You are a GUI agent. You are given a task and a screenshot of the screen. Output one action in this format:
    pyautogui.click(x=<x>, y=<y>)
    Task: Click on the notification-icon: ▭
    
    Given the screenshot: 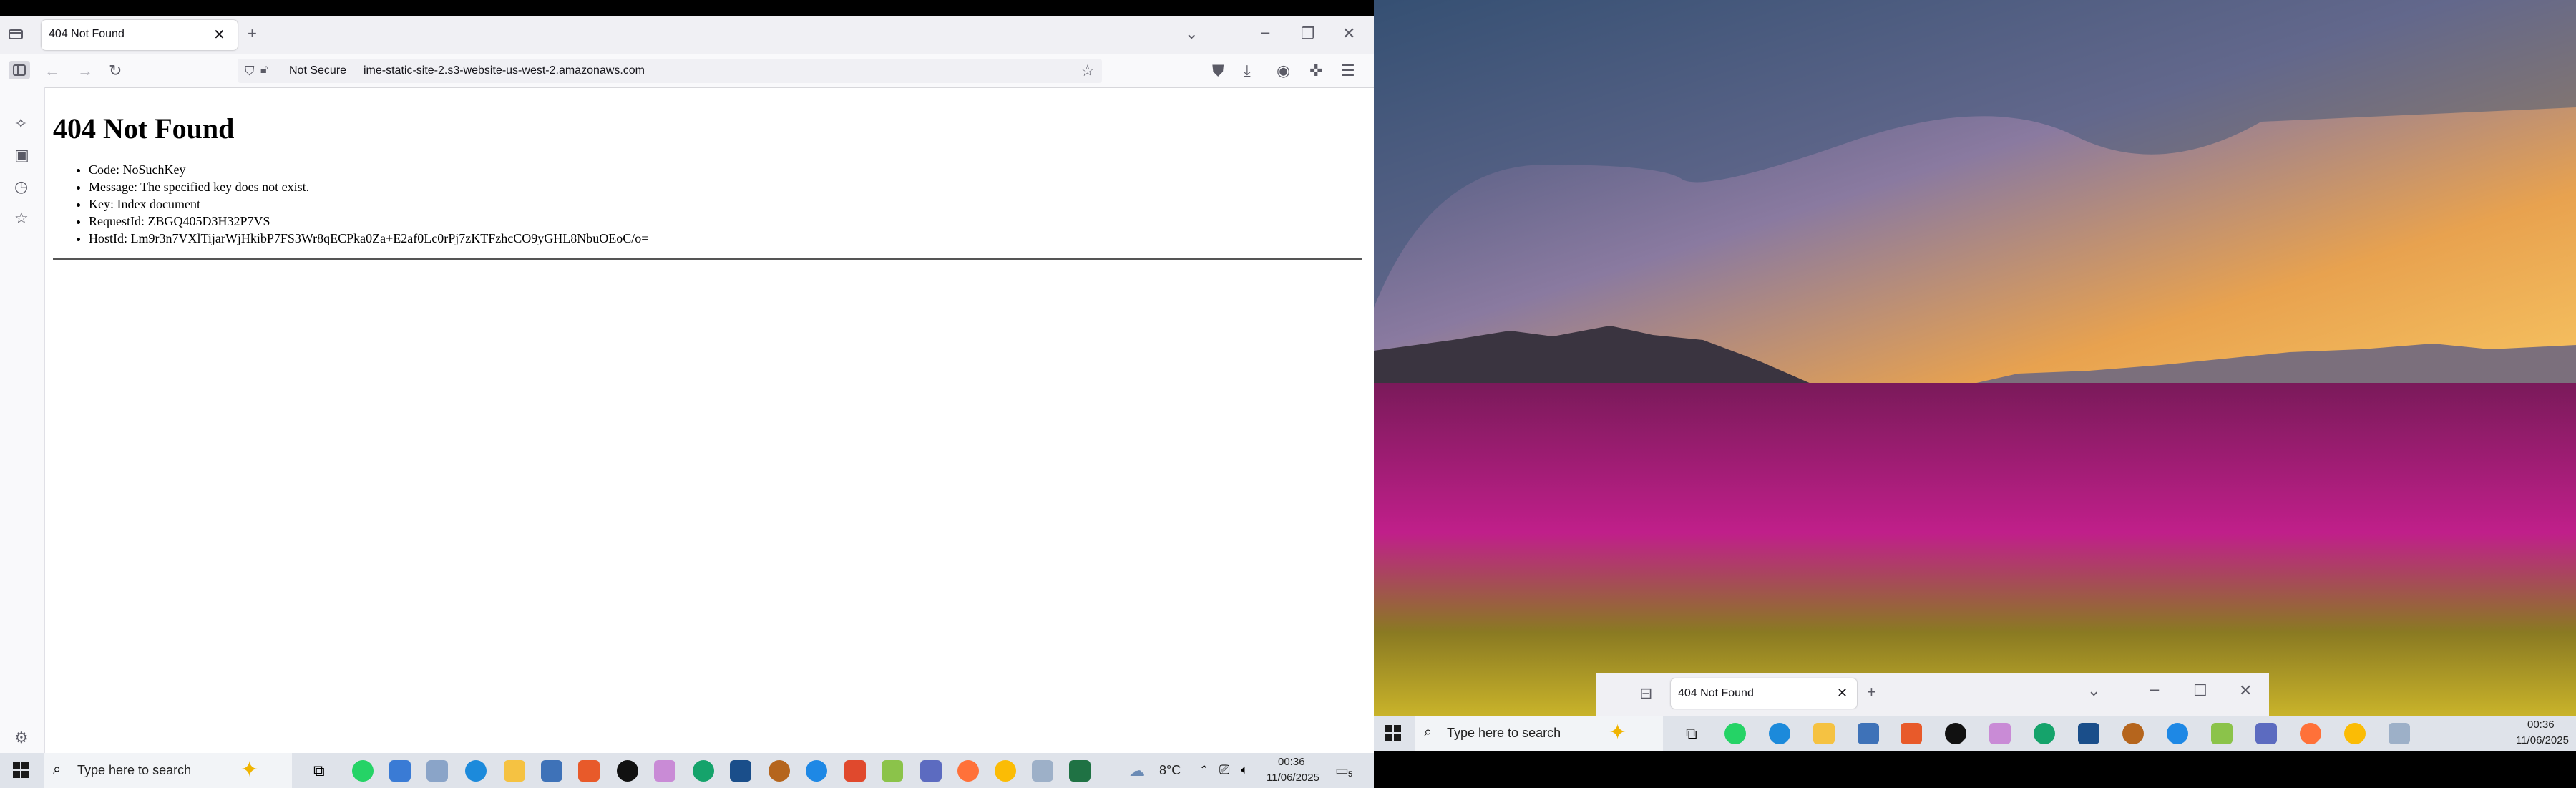 What is the action you would take?
    pyautogui.click(x=1342, y=771)
    